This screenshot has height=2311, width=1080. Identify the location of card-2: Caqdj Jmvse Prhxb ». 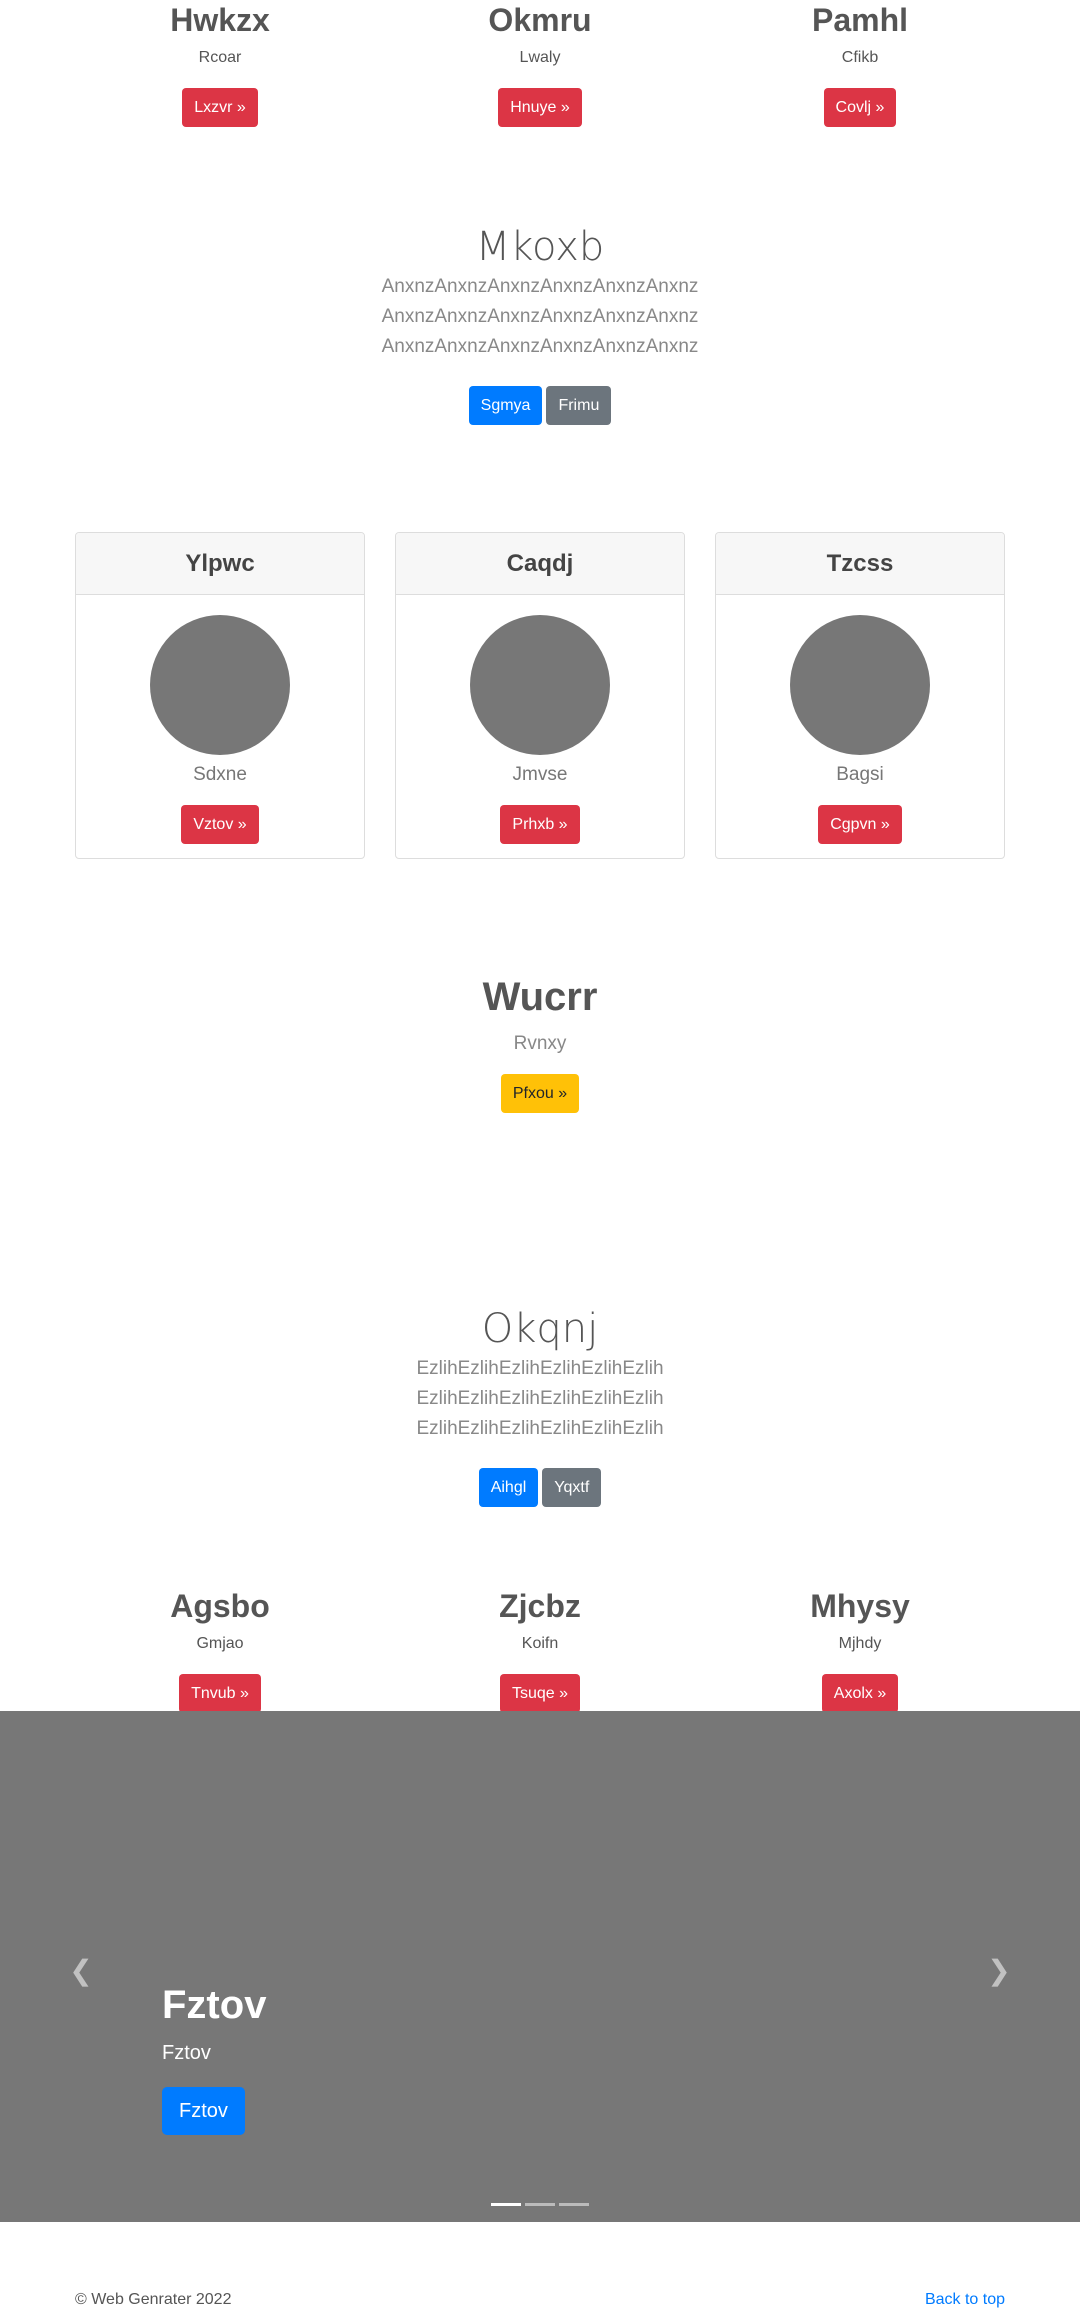
(540, 695).